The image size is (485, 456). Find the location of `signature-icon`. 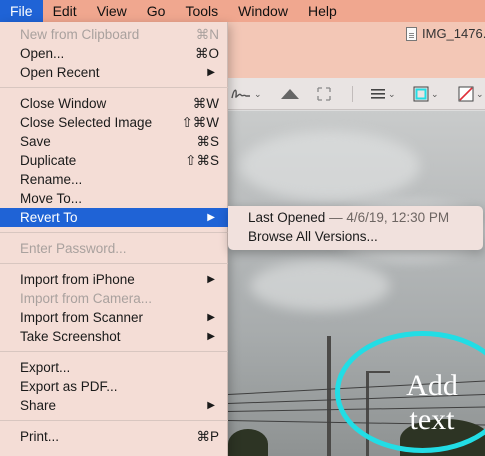

signature-icon is located at coordinates (240, 94).